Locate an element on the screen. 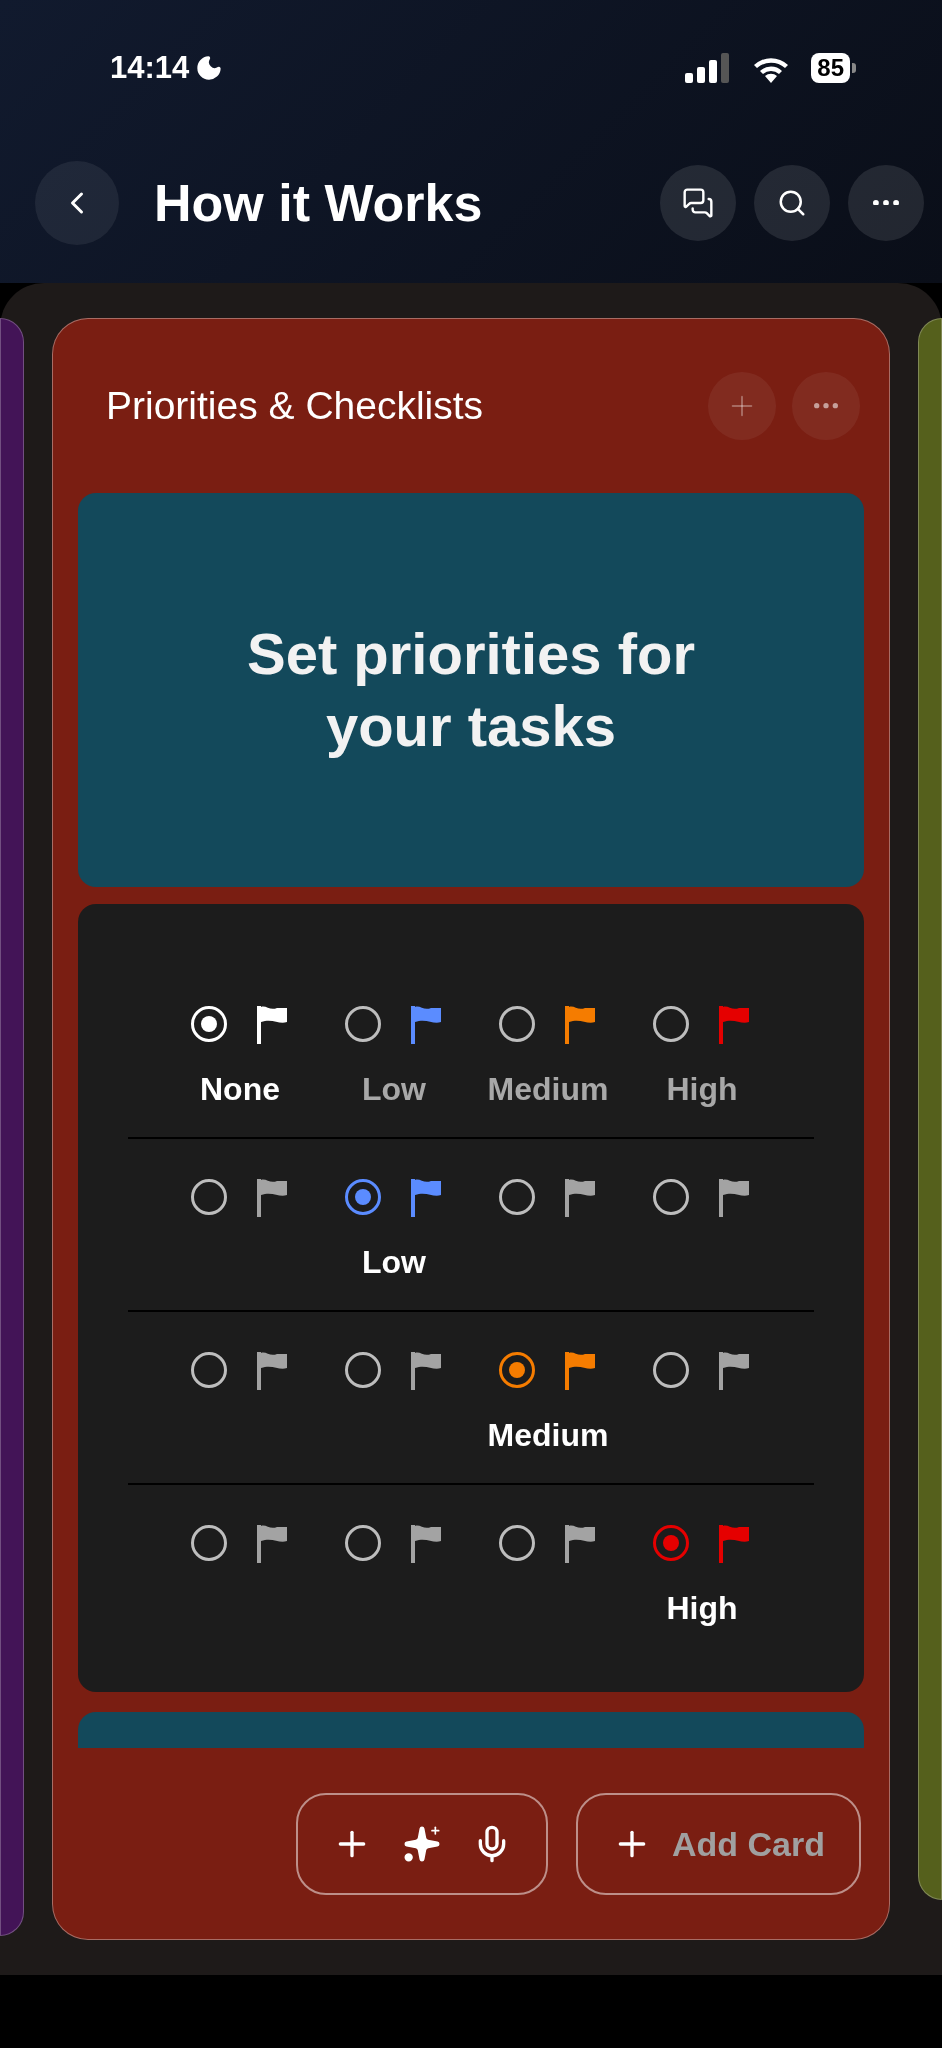 The image size is (942, 2048). status-time: 14:14 is located at coordinates (150, 68).